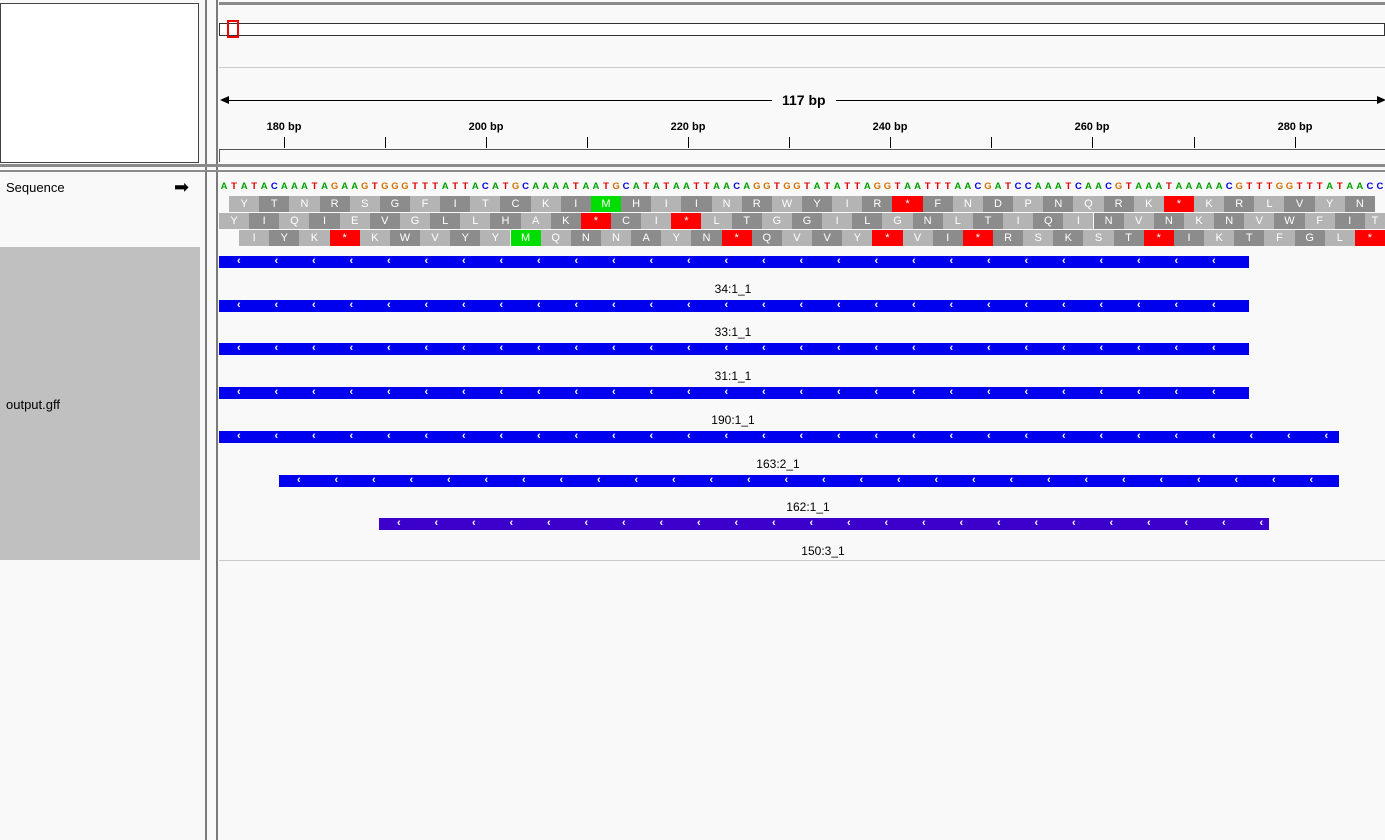 The image size is (1385, 840). What do you see at coordinates (233, 29) in the screenshot?
I see `current-region-marker` at bounding box center [233, 29].